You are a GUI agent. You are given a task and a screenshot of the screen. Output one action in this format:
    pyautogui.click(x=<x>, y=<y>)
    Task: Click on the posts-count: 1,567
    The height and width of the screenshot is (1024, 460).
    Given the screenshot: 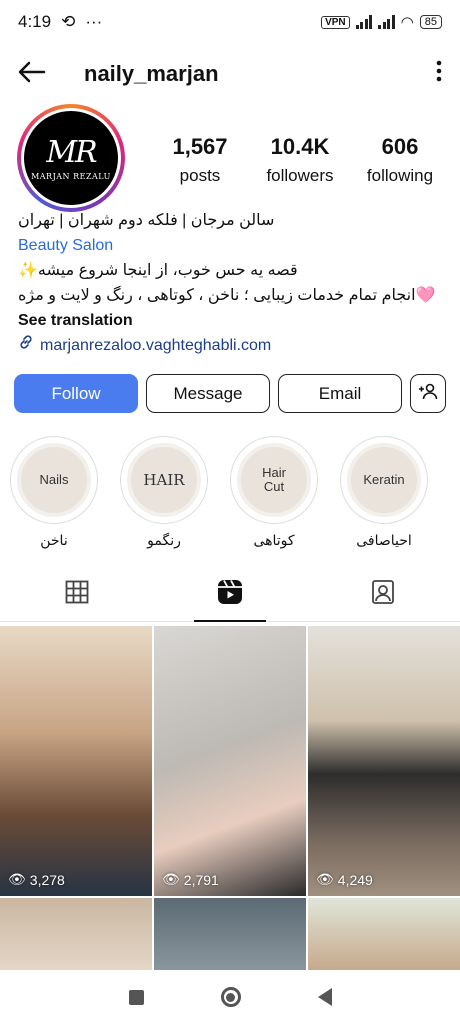 What is the action you would take?
    pyautogui.click(x=200, y=146)
    